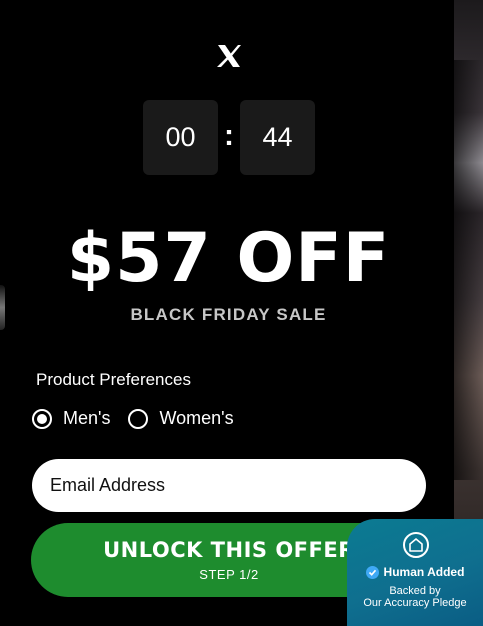 This screenshot has width=483, height=626. Describe the element at coordinates (228, 258) in the screenshot. I see `offer-headline: $57 OFF` at that location.